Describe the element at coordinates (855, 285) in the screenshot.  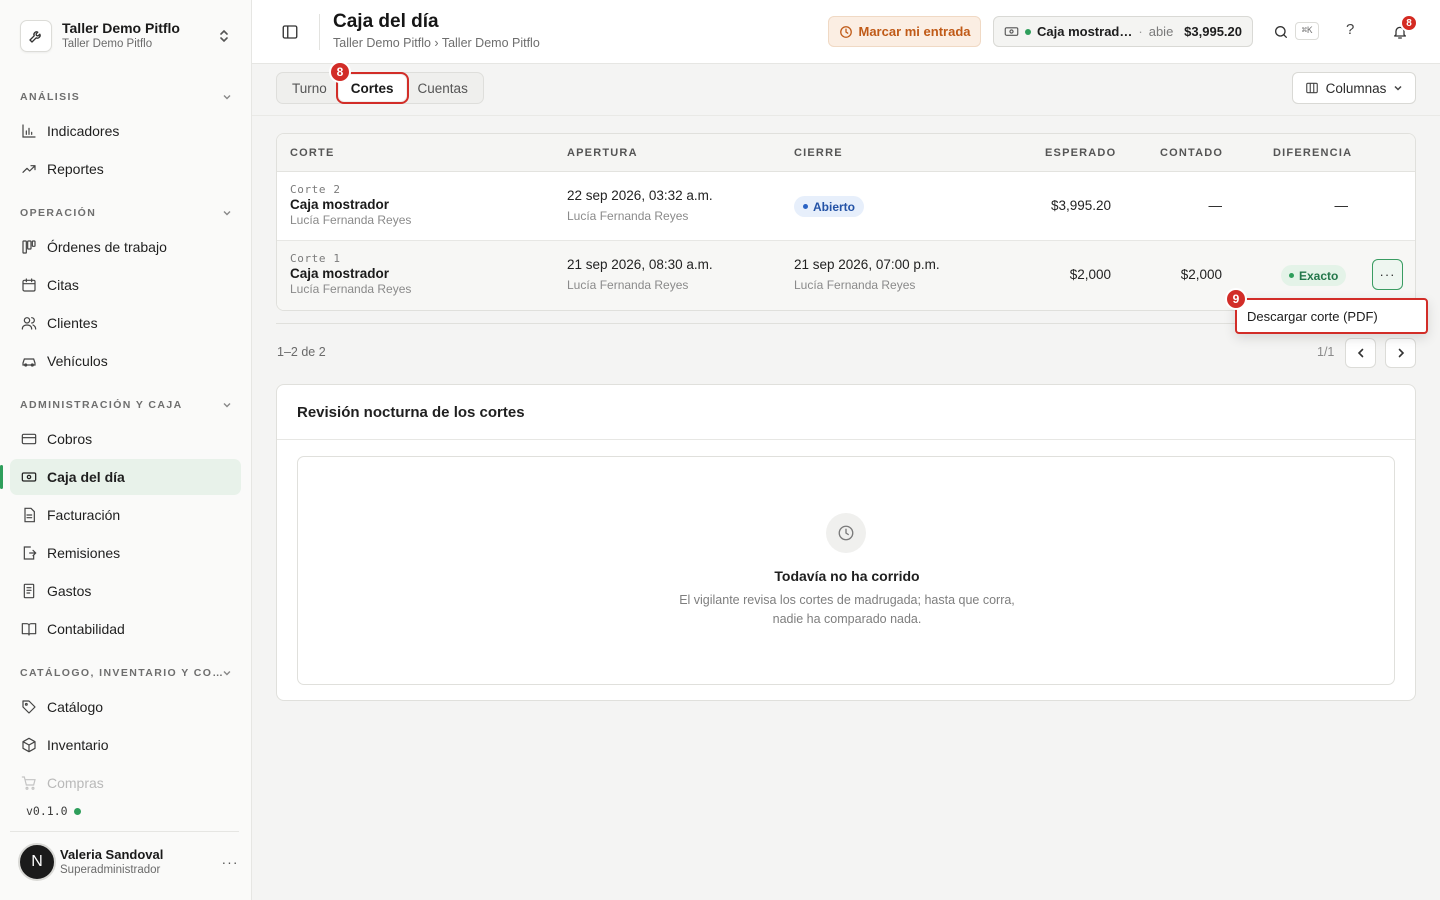
I see `cierre-user: Lucía Fernanda Reyes` at that location.